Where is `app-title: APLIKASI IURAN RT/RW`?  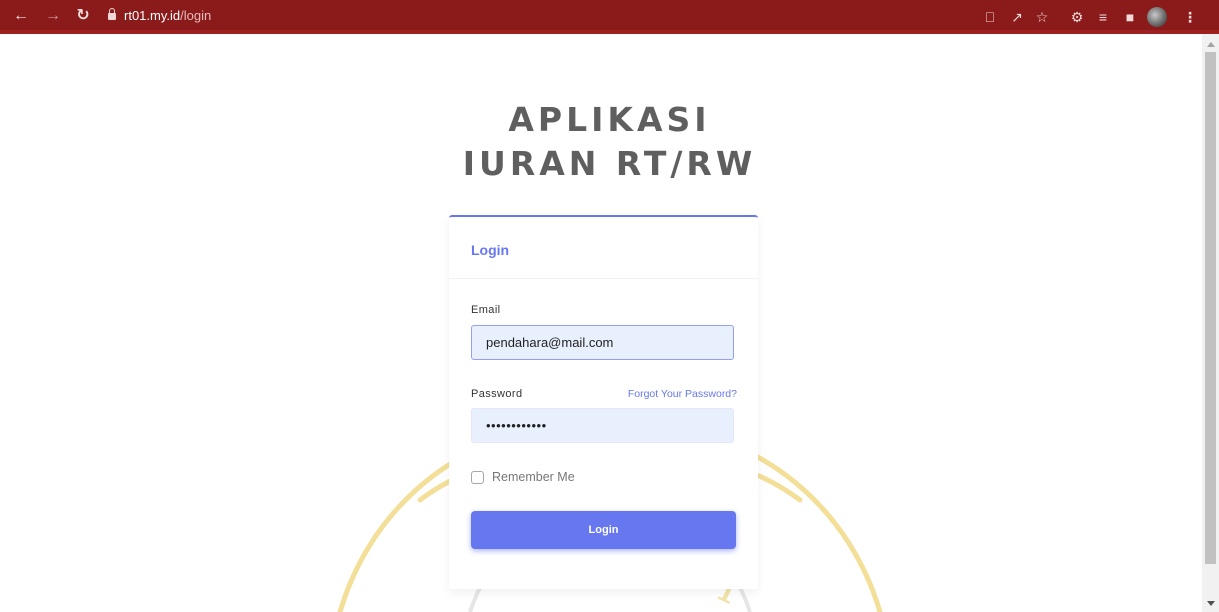
app-title: APLIKASI IURAN RT/RW is located at coordinates (609, 142).